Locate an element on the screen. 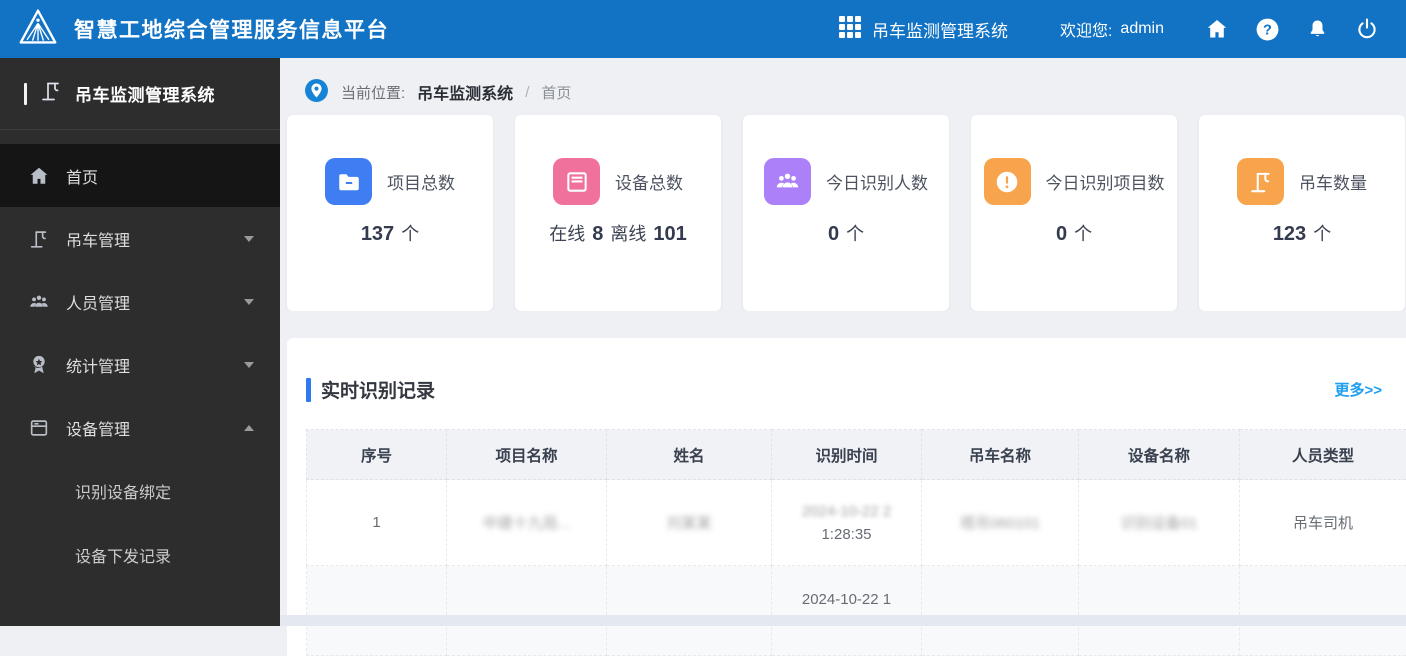 This screenshot has width=1406, height=656. breadcrumb-current: 首页 is located at coordinates (556, 92).